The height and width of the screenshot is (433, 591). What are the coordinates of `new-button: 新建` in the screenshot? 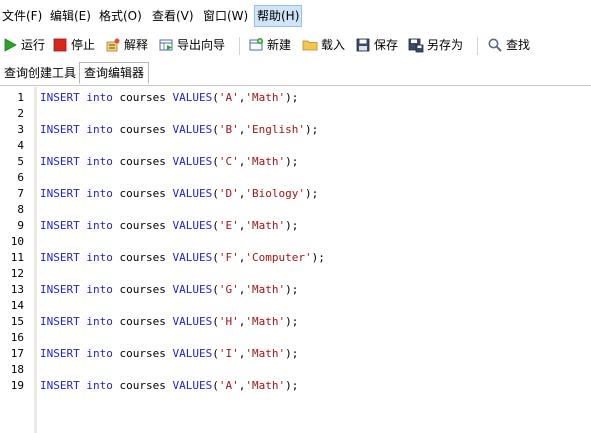 It's located at (271, 45).